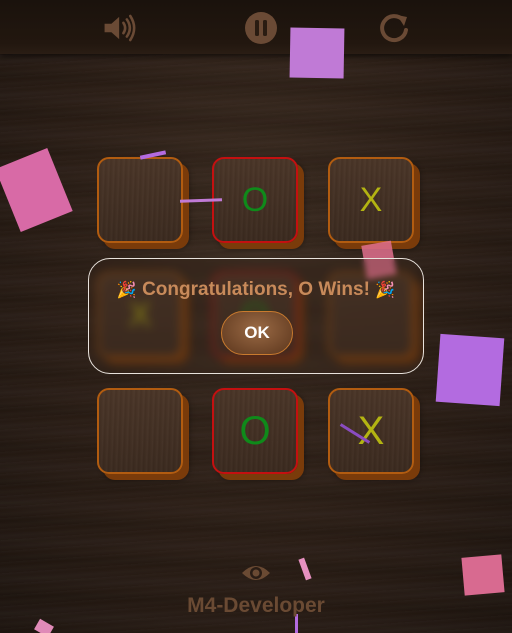 Image resolution: width=512 pixels, height=633 pixels. I want to click on win-dialog: 🎉 Congratulations, O Wins! 🎉 OK, so click(256, 316).